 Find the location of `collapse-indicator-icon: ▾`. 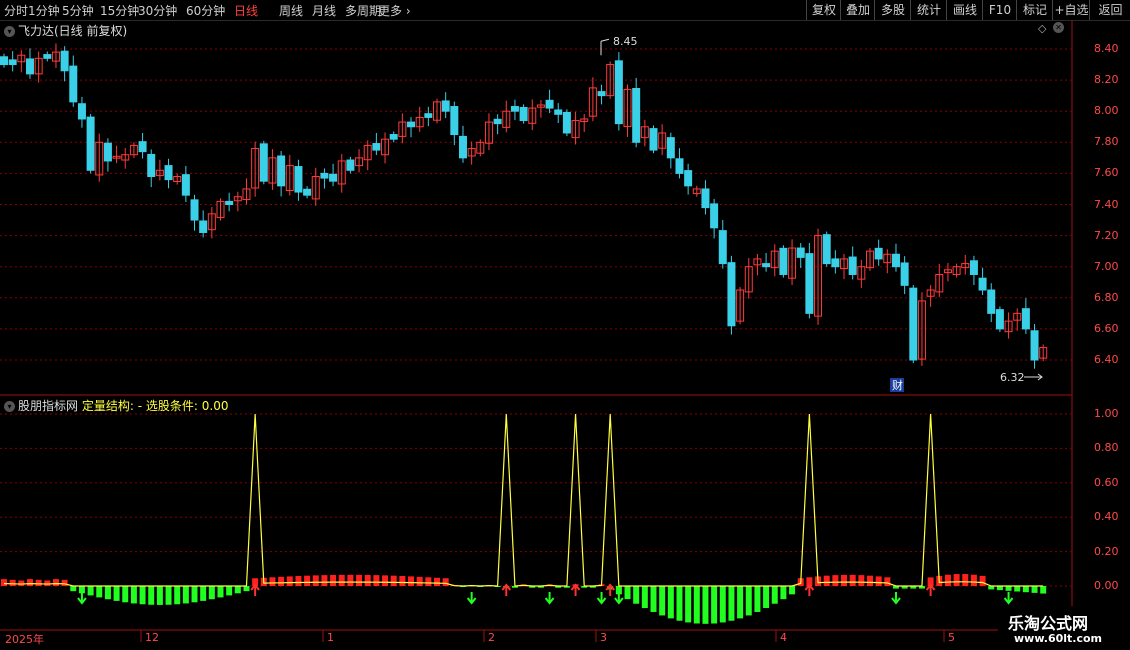

collapse-indicator-icon: ▾ is located at coordinates (9, 406).